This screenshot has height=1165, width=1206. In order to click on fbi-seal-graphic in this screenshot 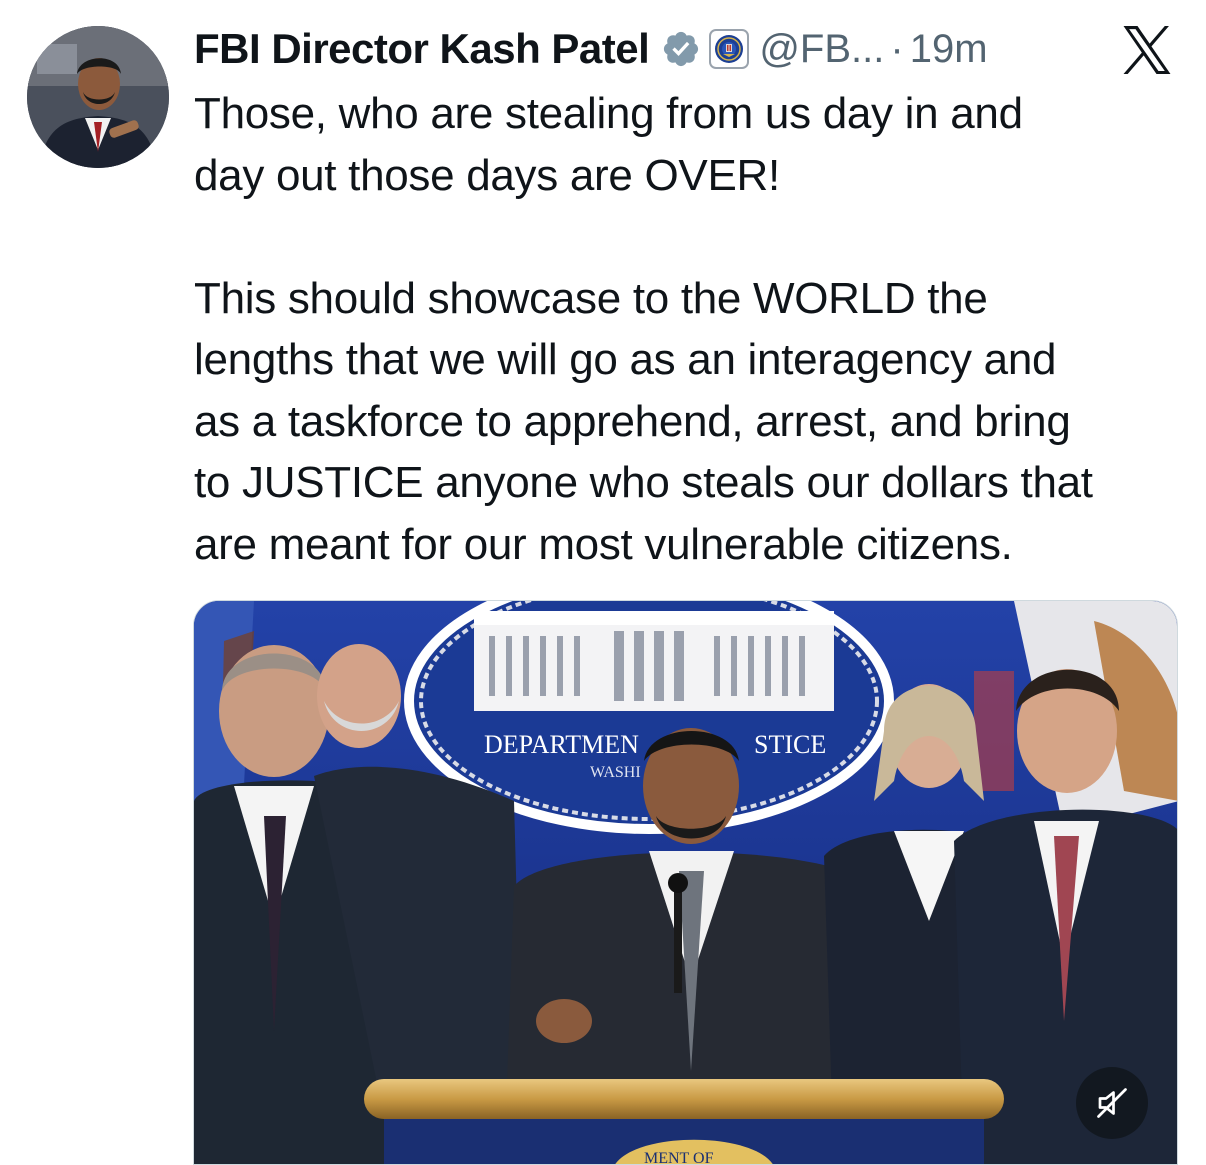, I will do `click(729, 49)`.